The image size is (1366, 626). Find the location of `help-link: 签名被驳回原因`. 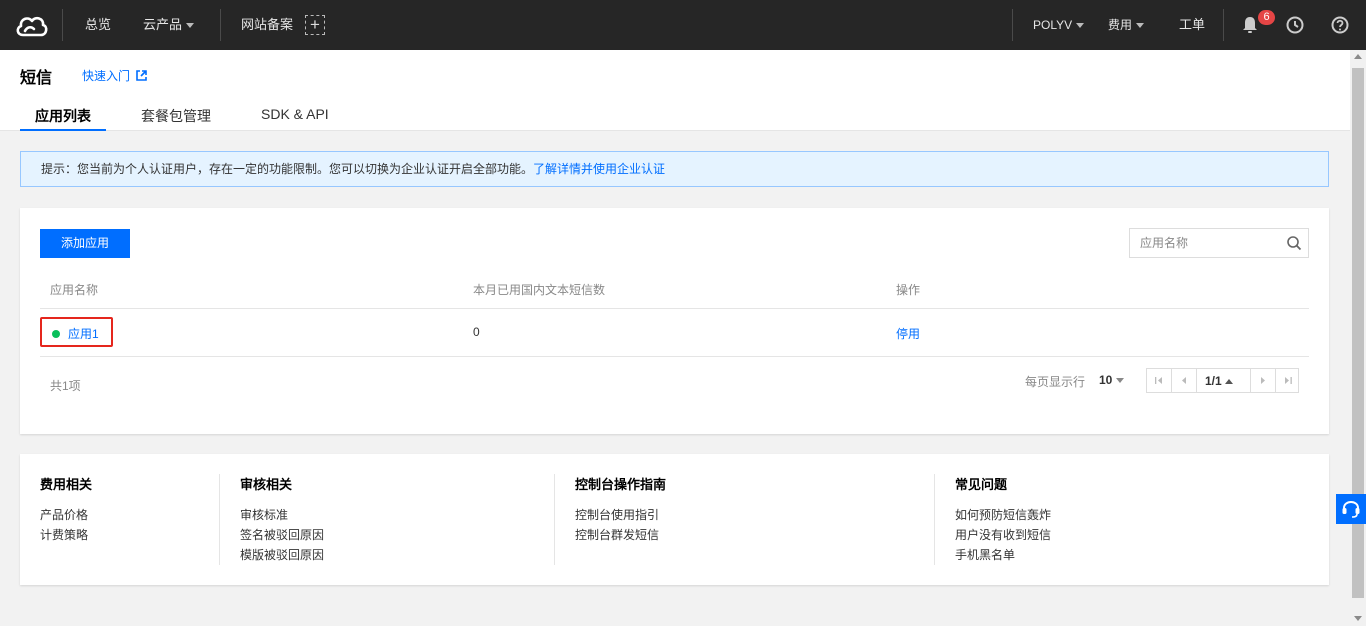

help-link: 签名被驳回原因 is located at coordinates (282, 535).